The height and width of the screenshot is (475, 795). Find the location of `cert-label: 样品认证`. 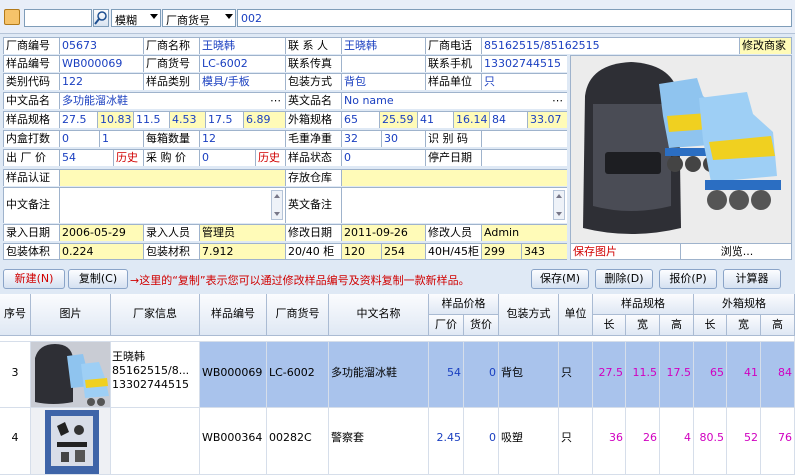

cert-label: 样品认证 is located at coordinates (31, 177).